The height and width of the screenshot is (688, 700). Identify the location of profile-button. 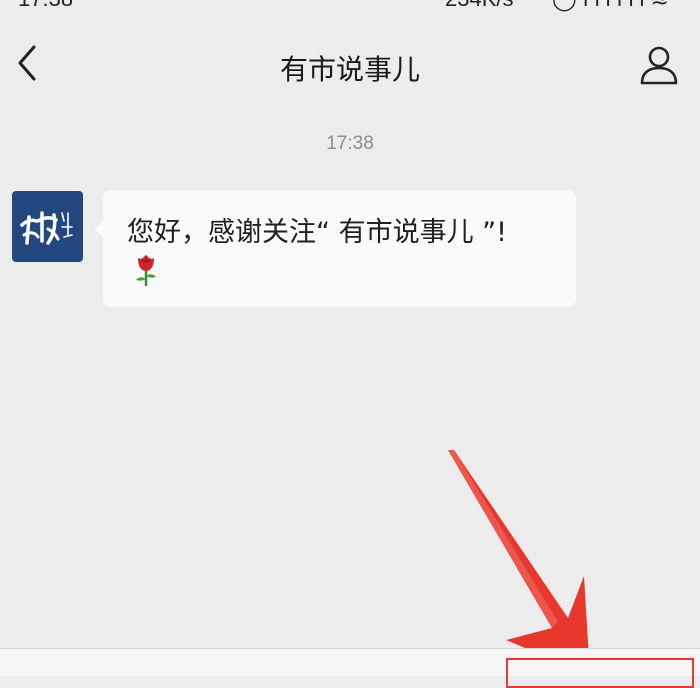
(659, 65).